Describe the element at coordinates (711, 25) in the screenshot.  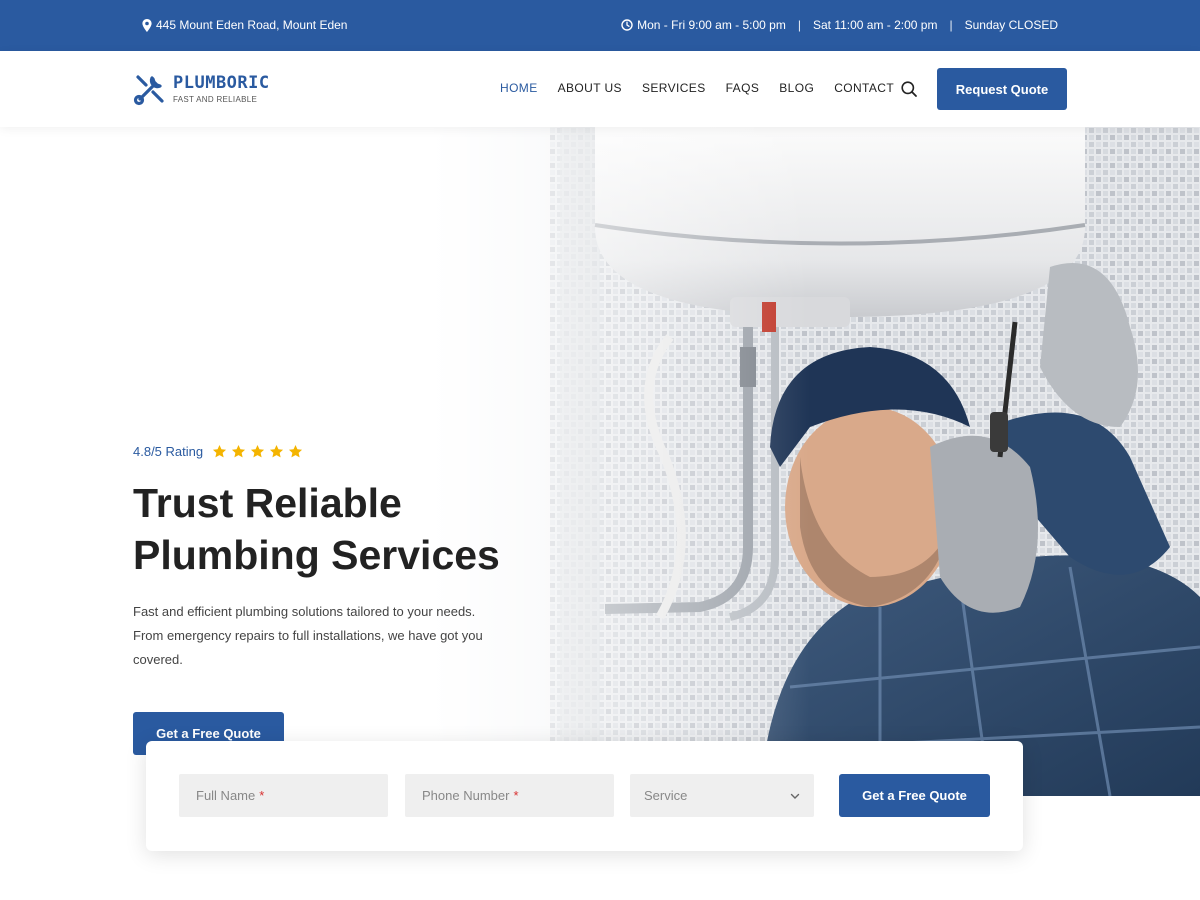
I see `hours-weekday: Mon - Fri 9:00 am - 5:00 pm` at that location.